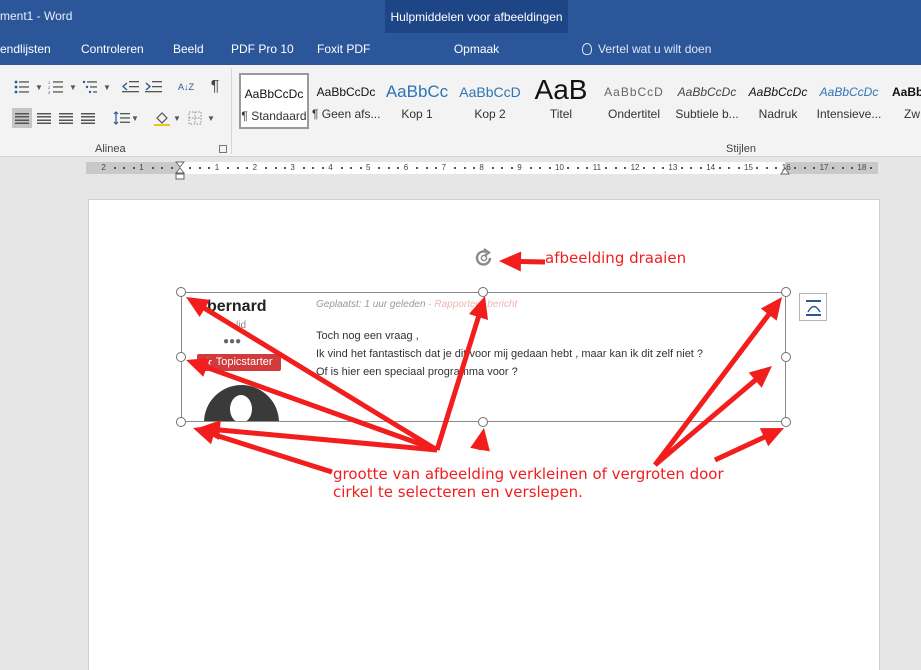 This screenshot has height=670, width=921. I want to click on annotation-resize-line2: cirkel te selecteren en verslepen., so click(458, 492).